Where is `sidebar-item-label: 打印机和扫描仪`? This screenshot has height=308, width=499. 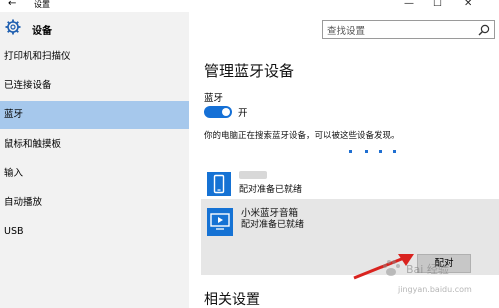
sidebar-item-label: 打印机和扫描仪 is located at coordinates (37, 56).